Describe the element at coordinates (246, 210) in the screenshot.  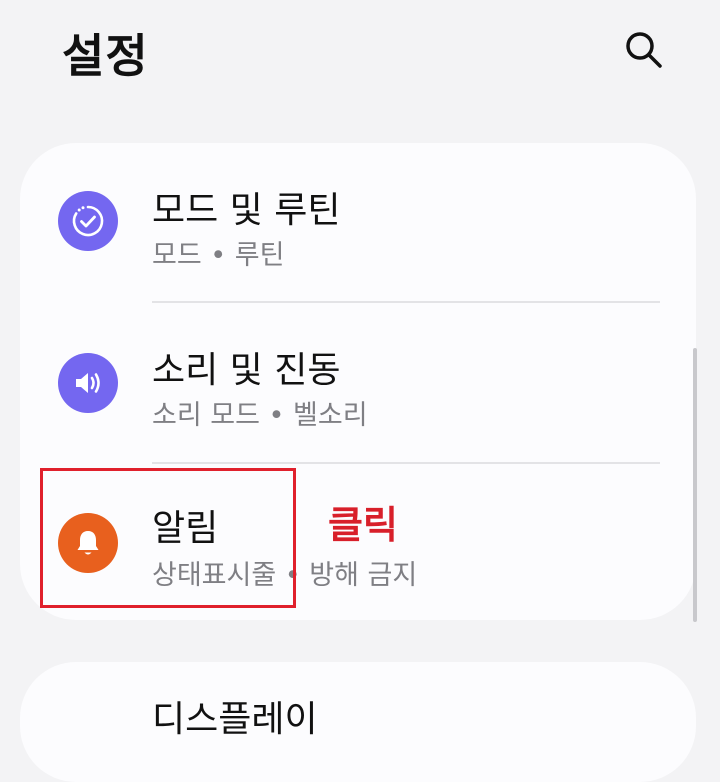
I see `settings-item-title: 모드 및 루틴` at that location.